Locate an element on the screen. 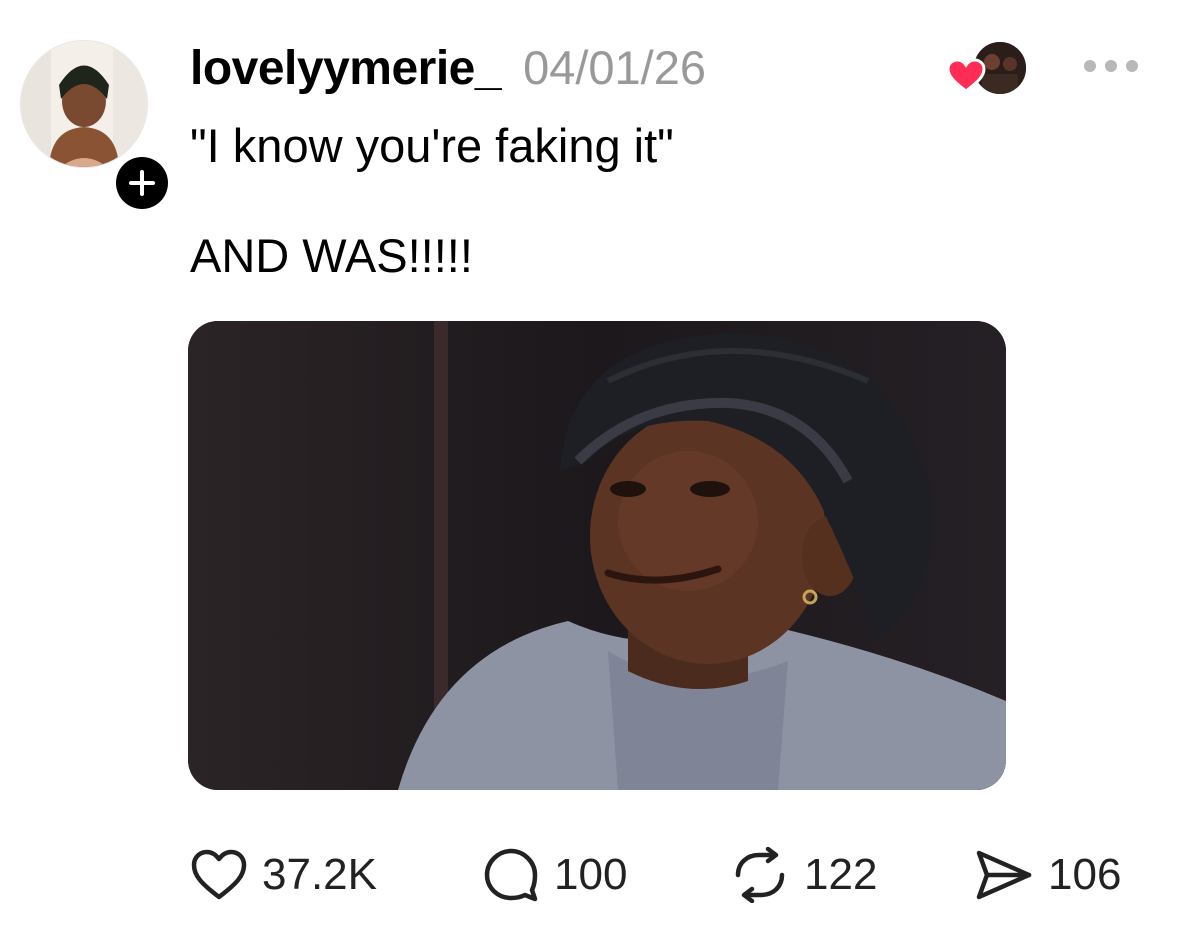 The image size is (1180, 934). liked-by-indicator is located at coordinates (988, 68).